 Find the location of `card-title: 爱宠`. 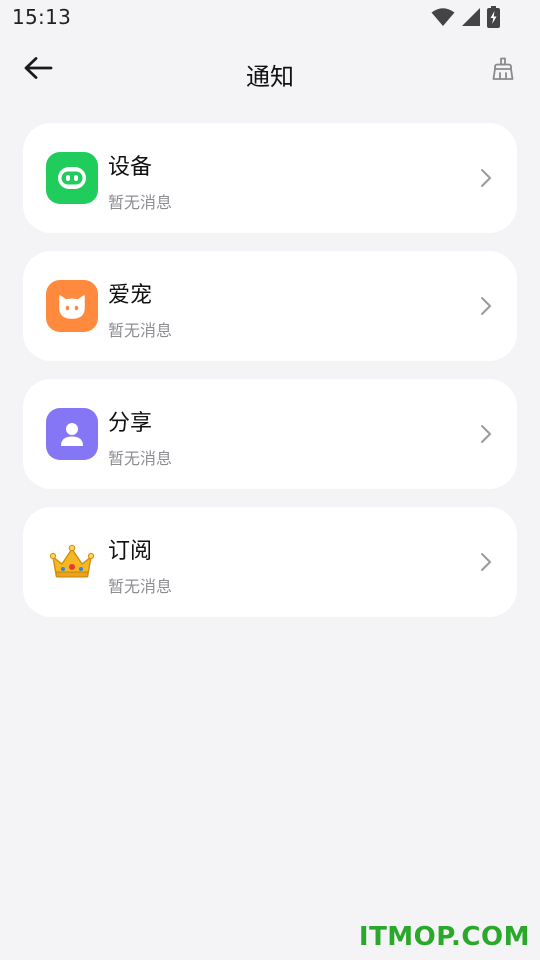

card-title: 爱宠 is located at coordinates (130, 295).